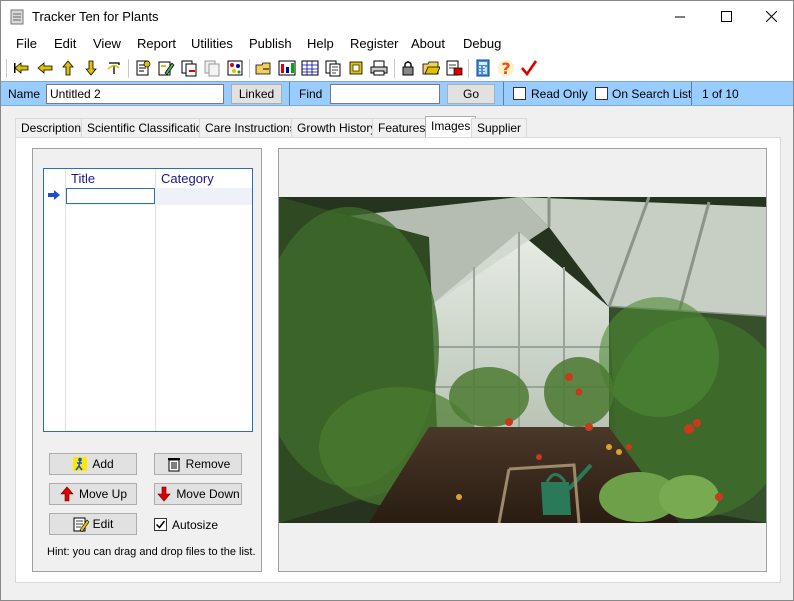 Image resolution: width=794 pixels, height=601 pixels. I want to click on copy-record-icon, so click(189, 68).